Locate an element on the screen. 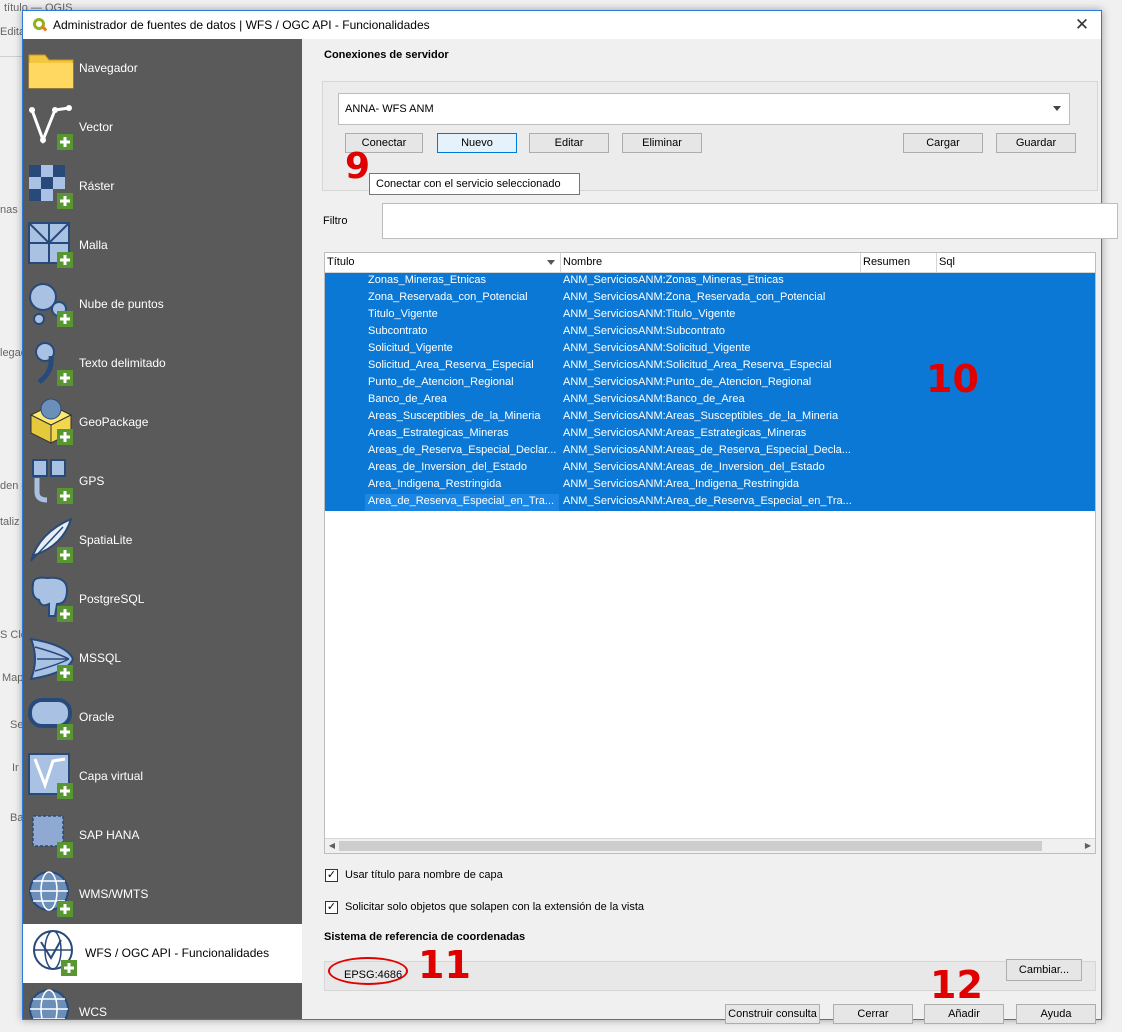 This screenshot has height=1032, width=1122. mssql-icon is located at coordinates (52, 659).